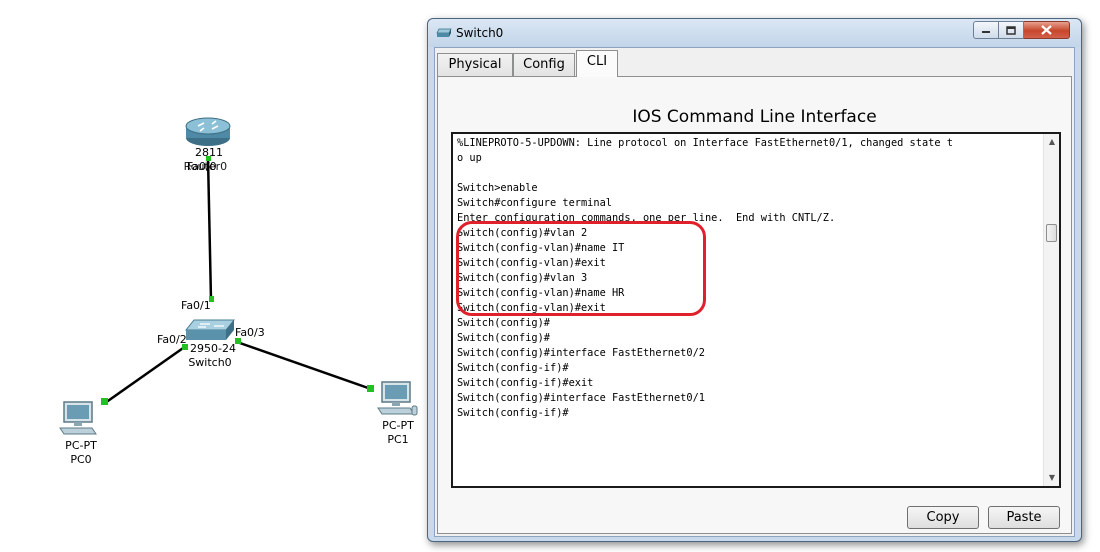  Describe the element at coordinates (81, 459) in the screenshot. I see `pc0-name-label: PC0` at that location.